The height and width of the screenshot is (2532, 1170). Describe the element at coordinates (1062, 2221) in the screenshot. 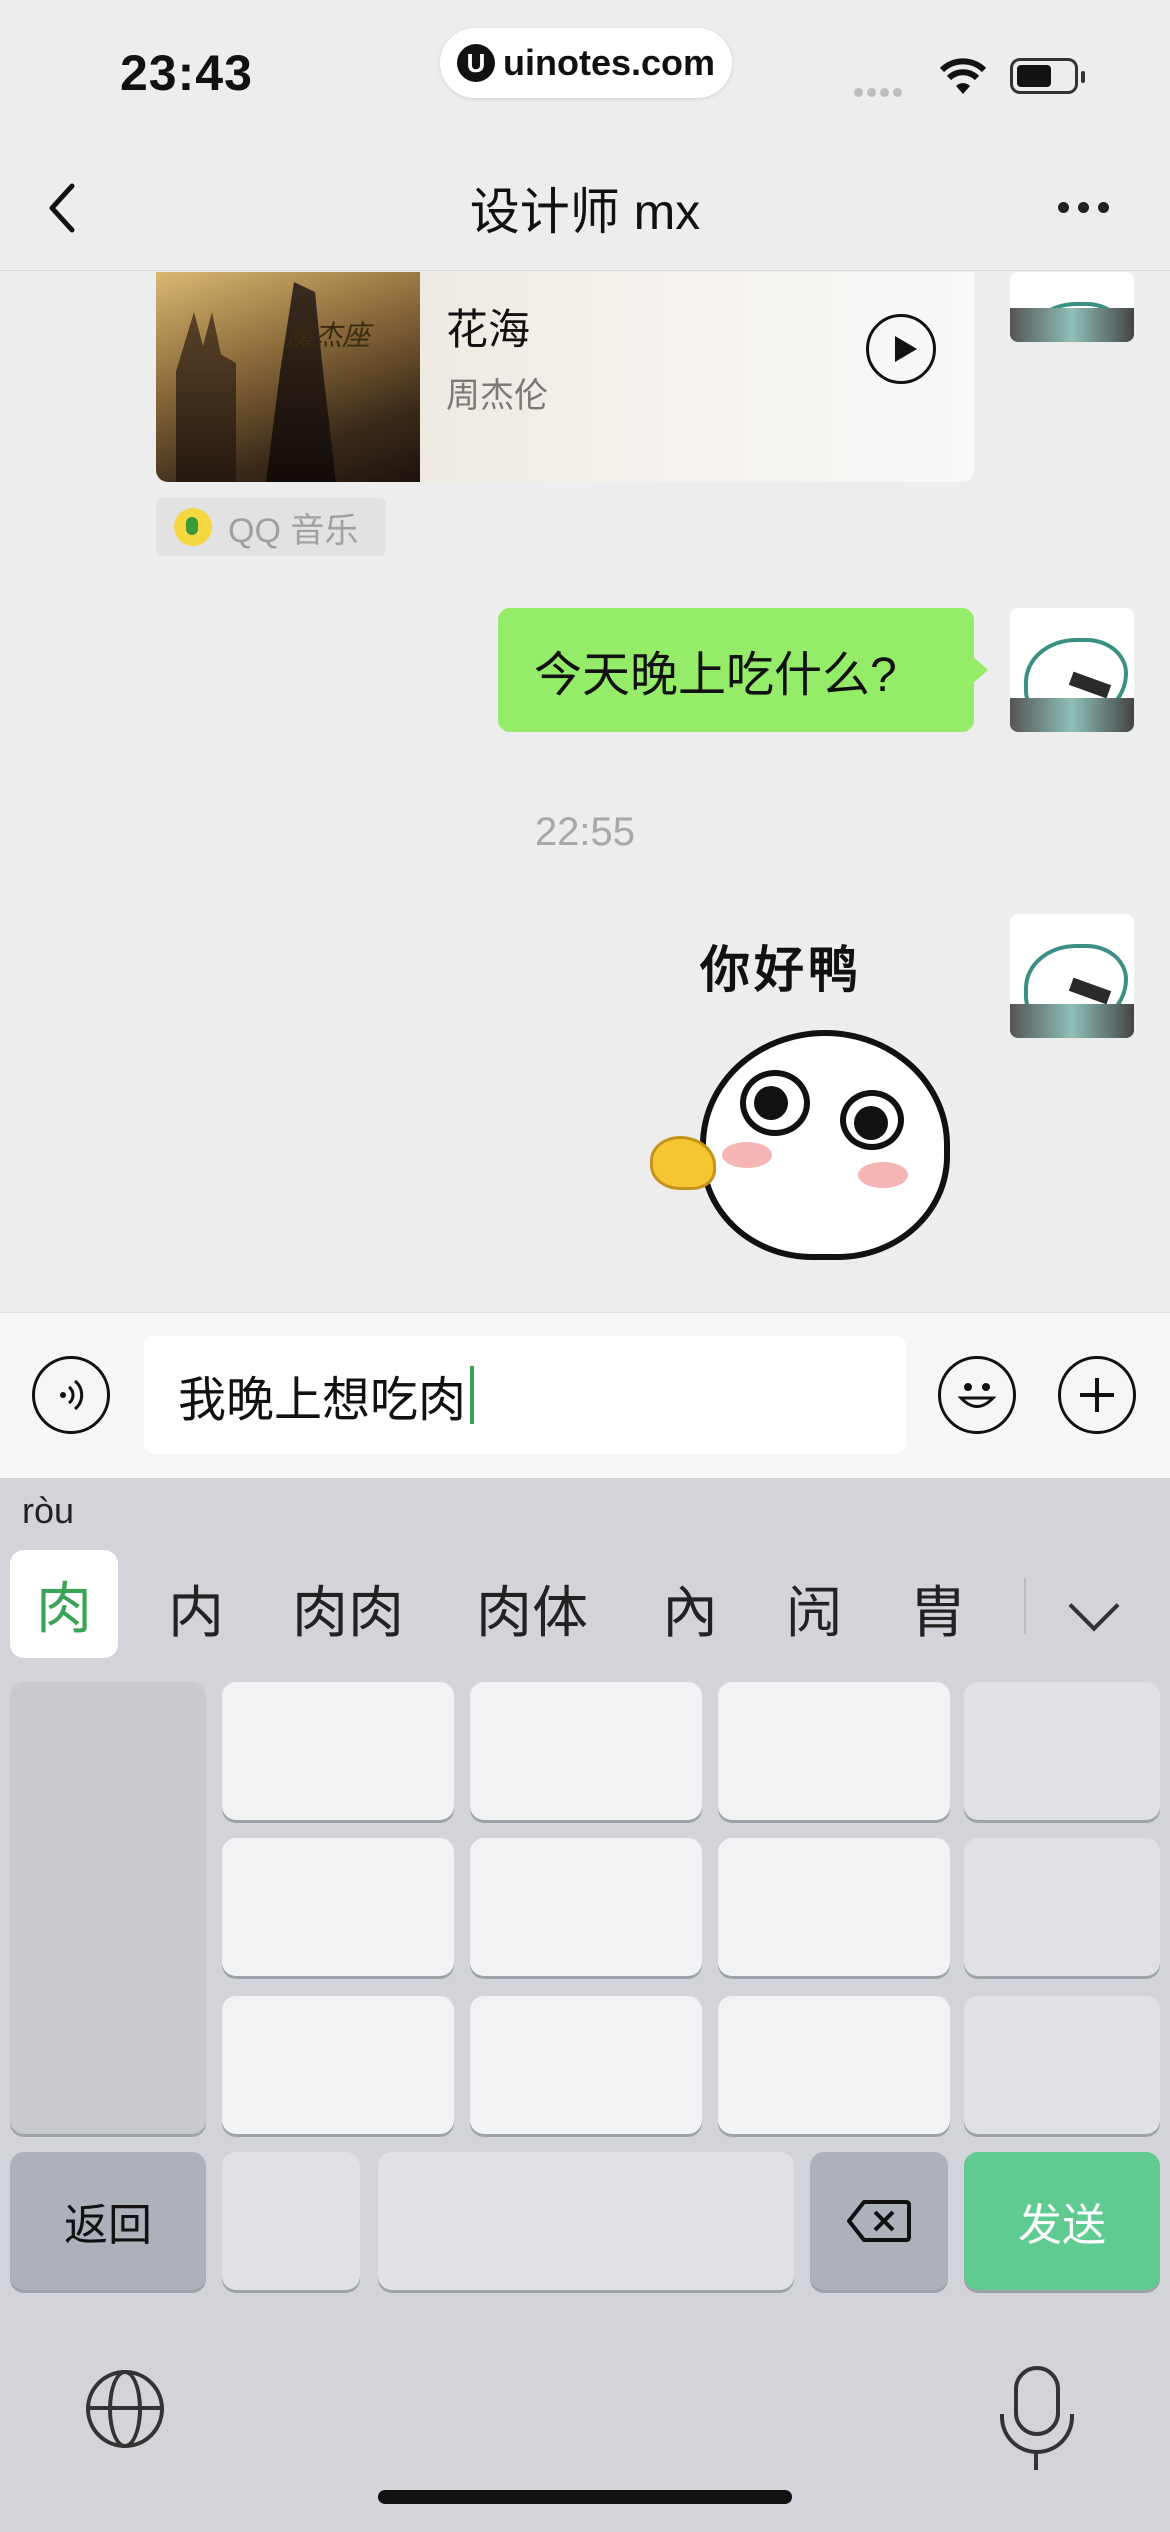

I see `send-button: 发送` at that location.